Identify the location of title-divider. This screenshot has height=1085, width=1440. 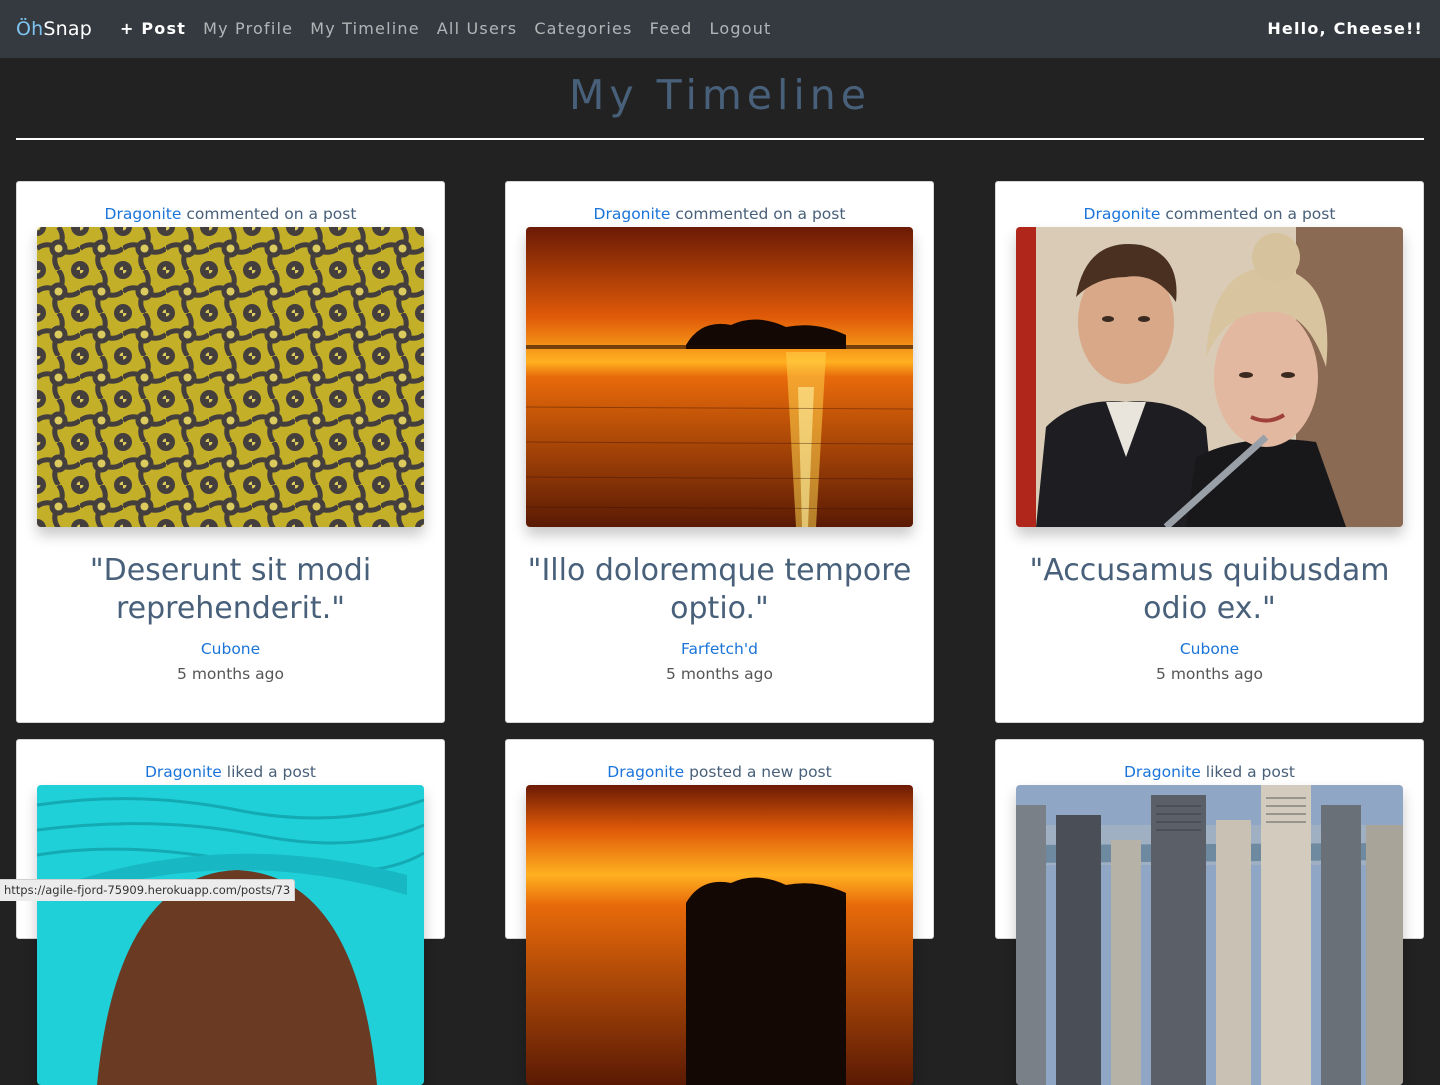
(720, 139).